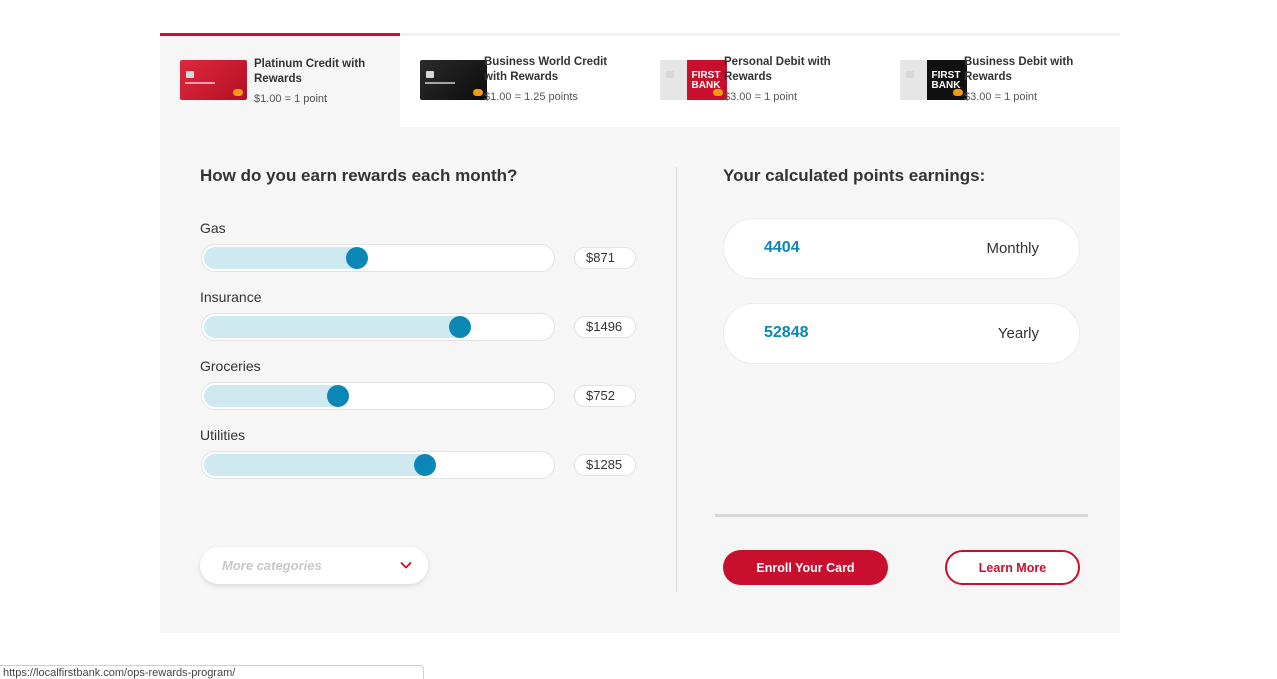  Describe the element at coordinates (854, 175) in the screenshot. I see `results-title: Your calculated points earnings:` at that location.